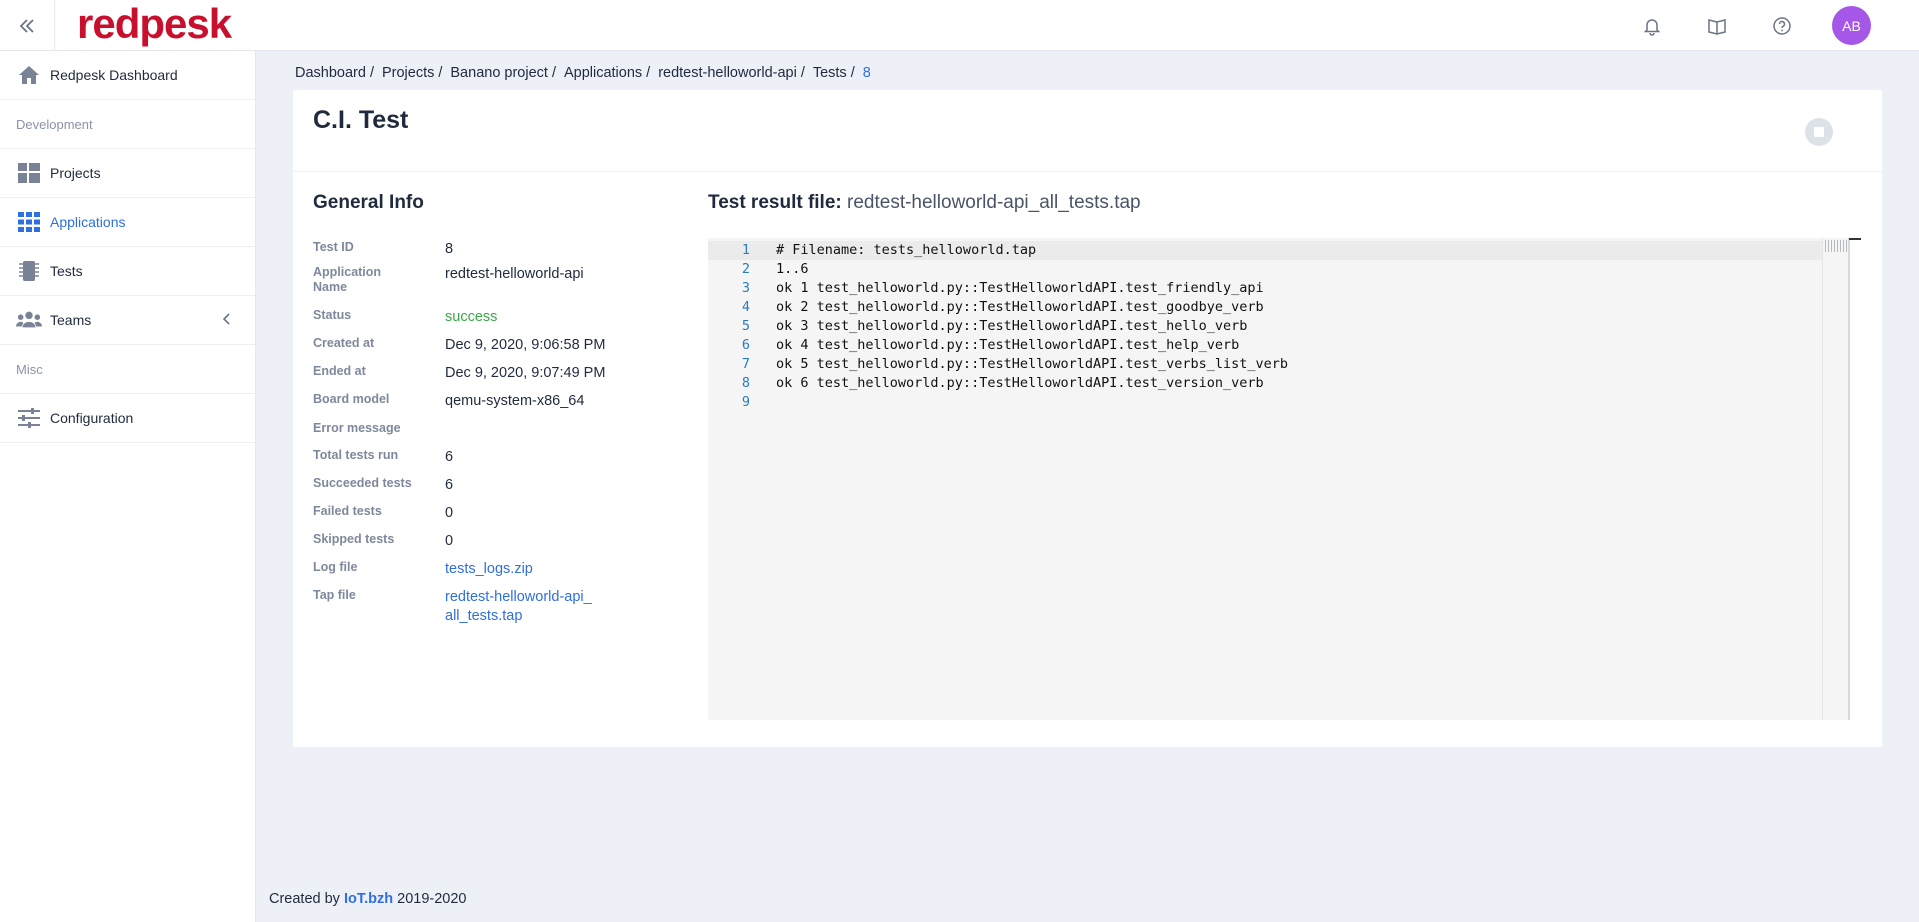 This screenshot has width=1919, height=922. Describe the element at coordinates (127, 222) in the screenshot. I see `sidebar-item-applications: Applications` at that location.